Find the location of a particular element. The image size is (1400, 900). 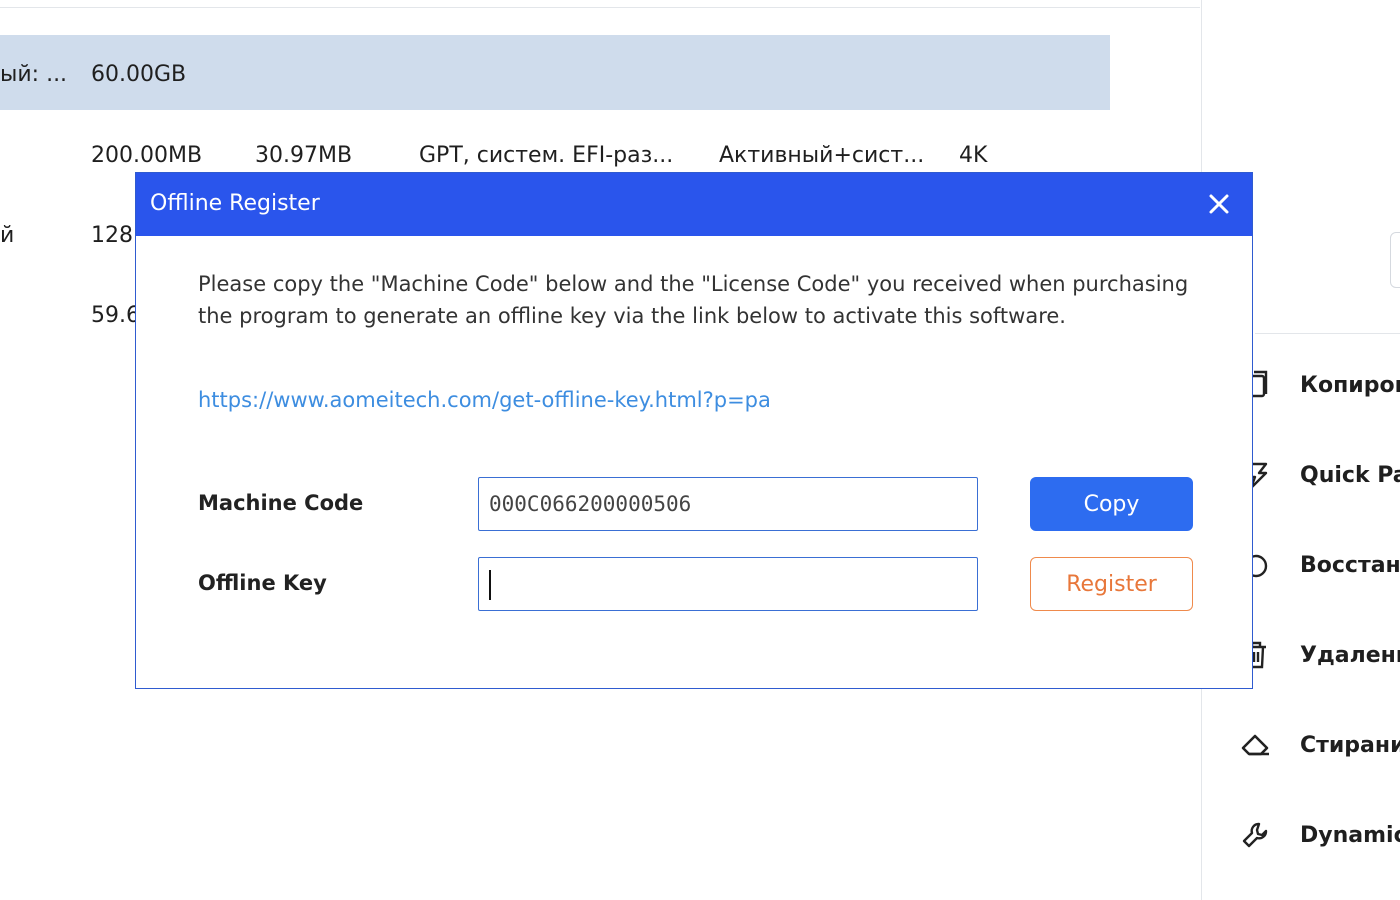

sidebar-item-dynamic: Dynamic is located at coordinates (1318, 835).